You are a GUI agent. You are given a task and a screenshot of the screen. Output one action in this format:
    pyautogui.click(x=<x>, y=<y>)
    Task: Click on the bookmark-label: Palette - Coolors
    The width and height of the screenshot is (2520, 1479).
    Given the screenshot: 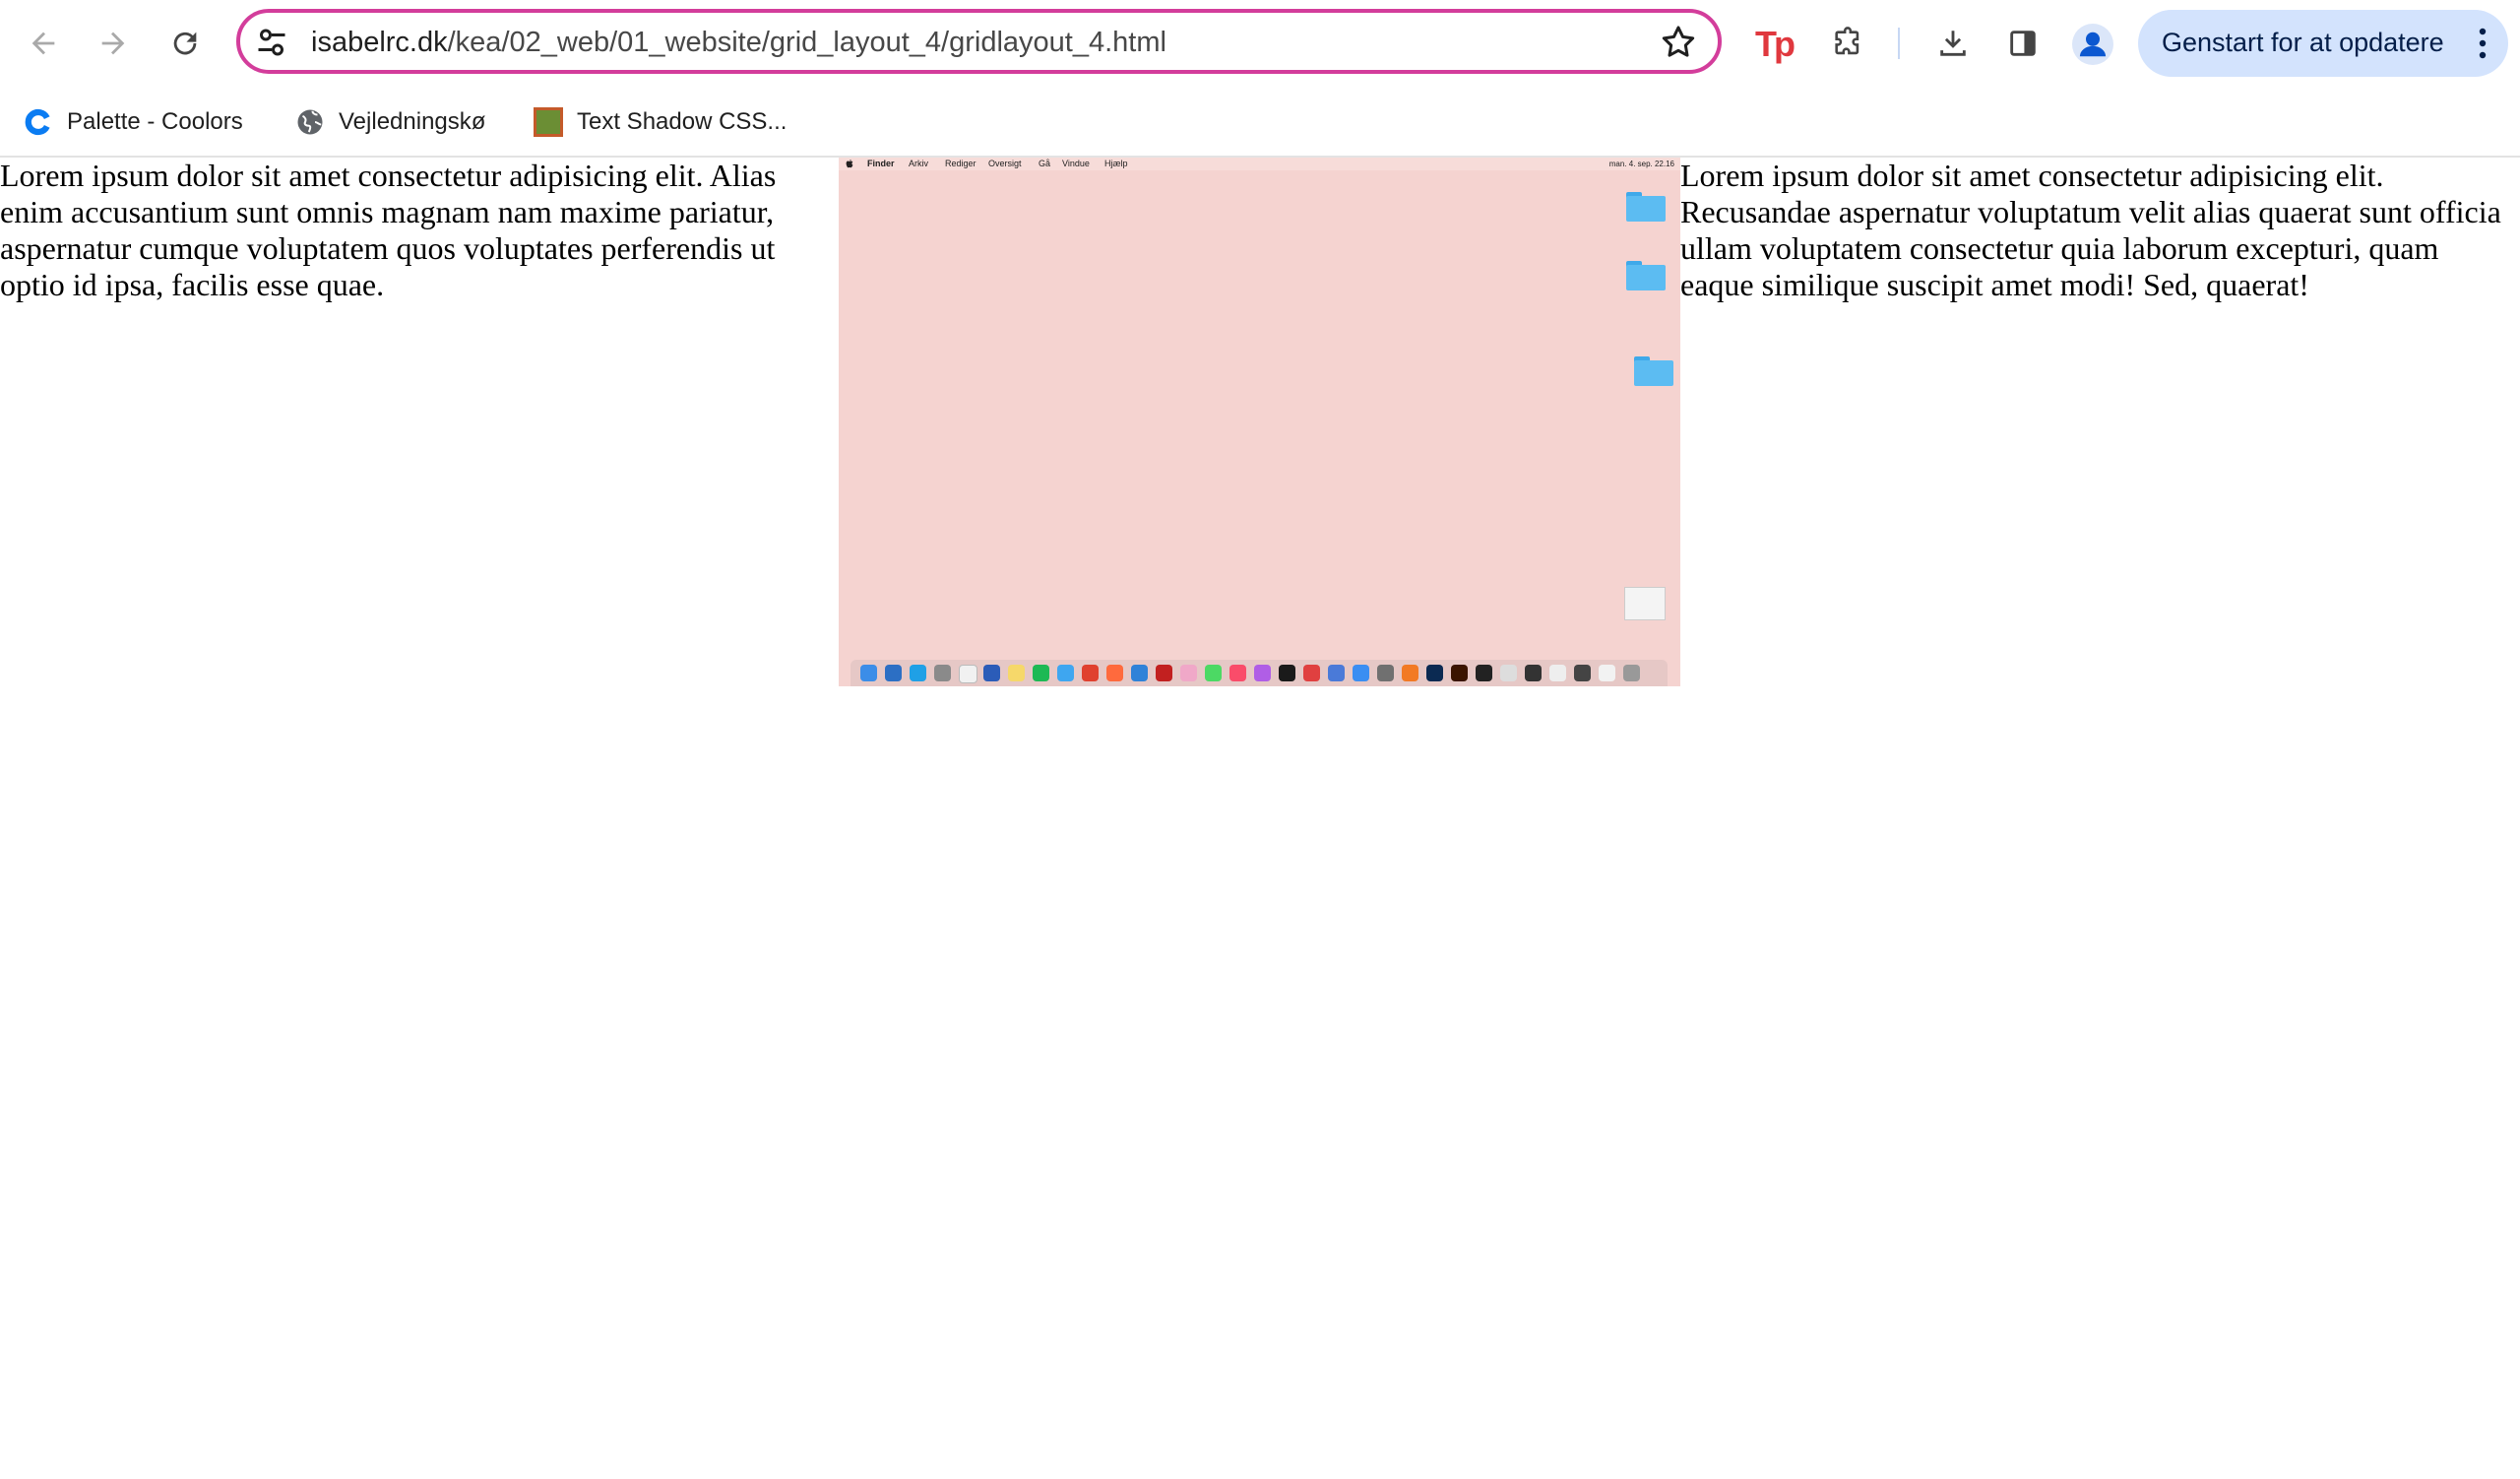 What is the action you would take?
    pyautogui.click(x=155, y=121)
    